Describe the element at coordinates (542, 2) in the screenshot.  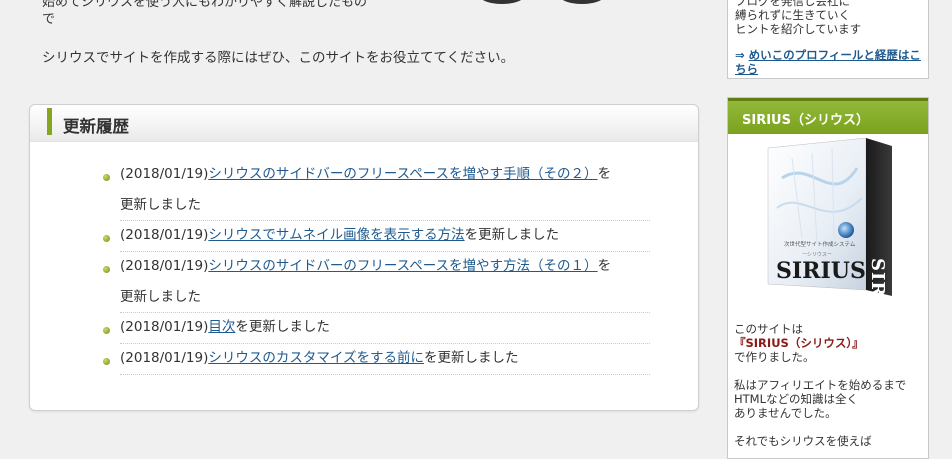
I see `character-illustration` at that location.